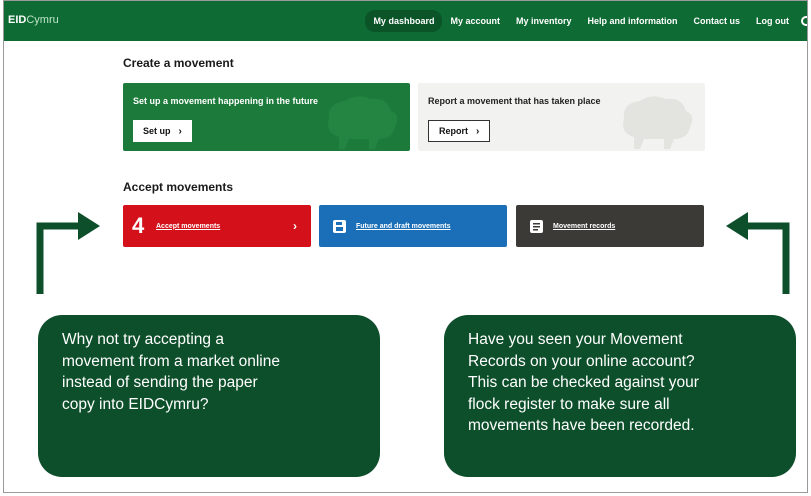 This screenshot has height=496, width=811. I want to click on callout-text-line: This can be checked against your, so click(583, 382).